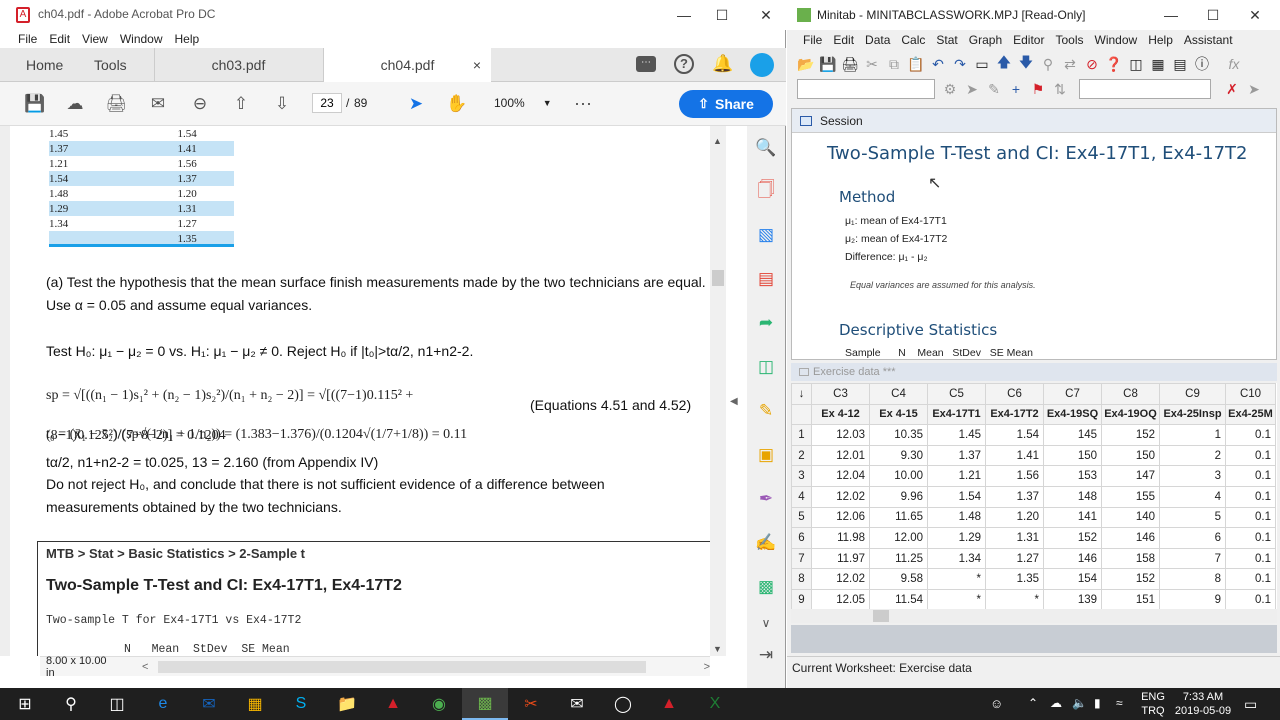  Describe the element at coordinates (1048, 64) in the screenshot. I see `find-icon: ⚲` at that location.